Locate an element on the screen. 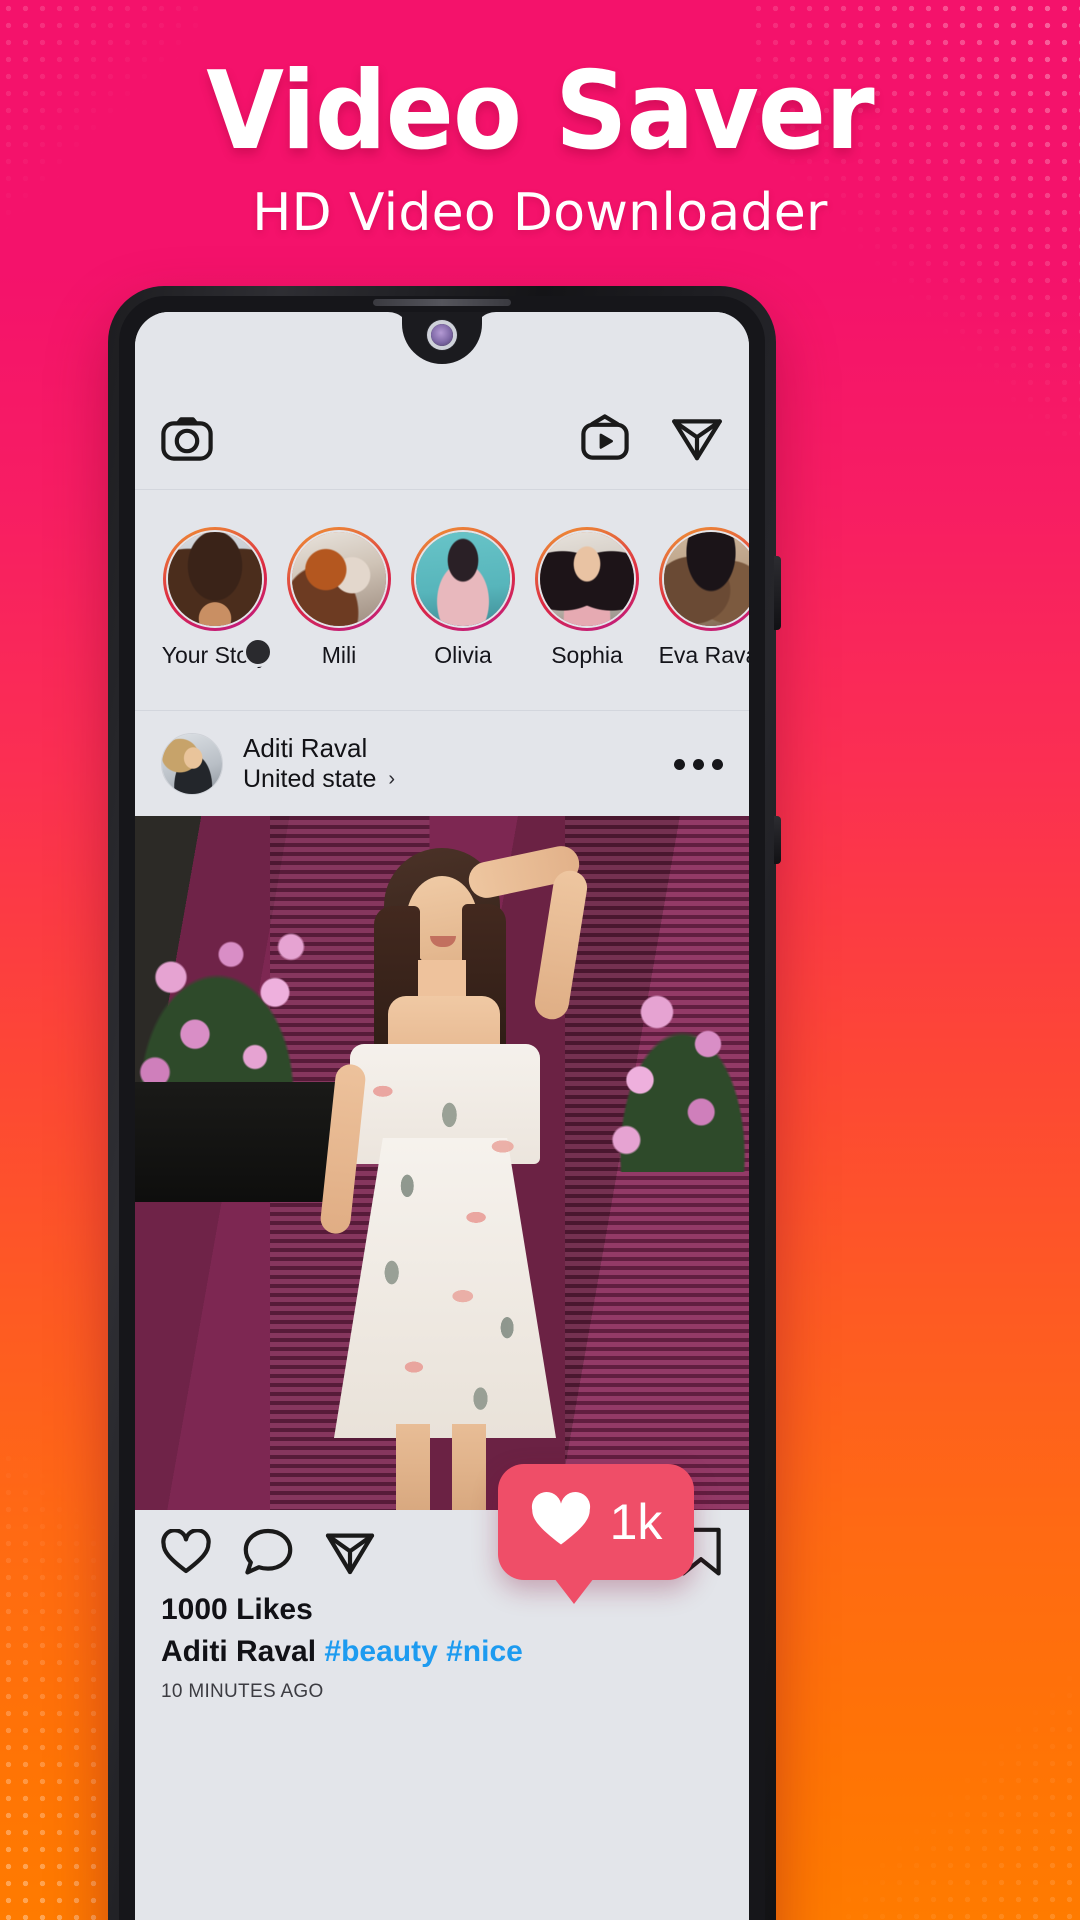  front-camera-icon is located at coordinates (442, 335).